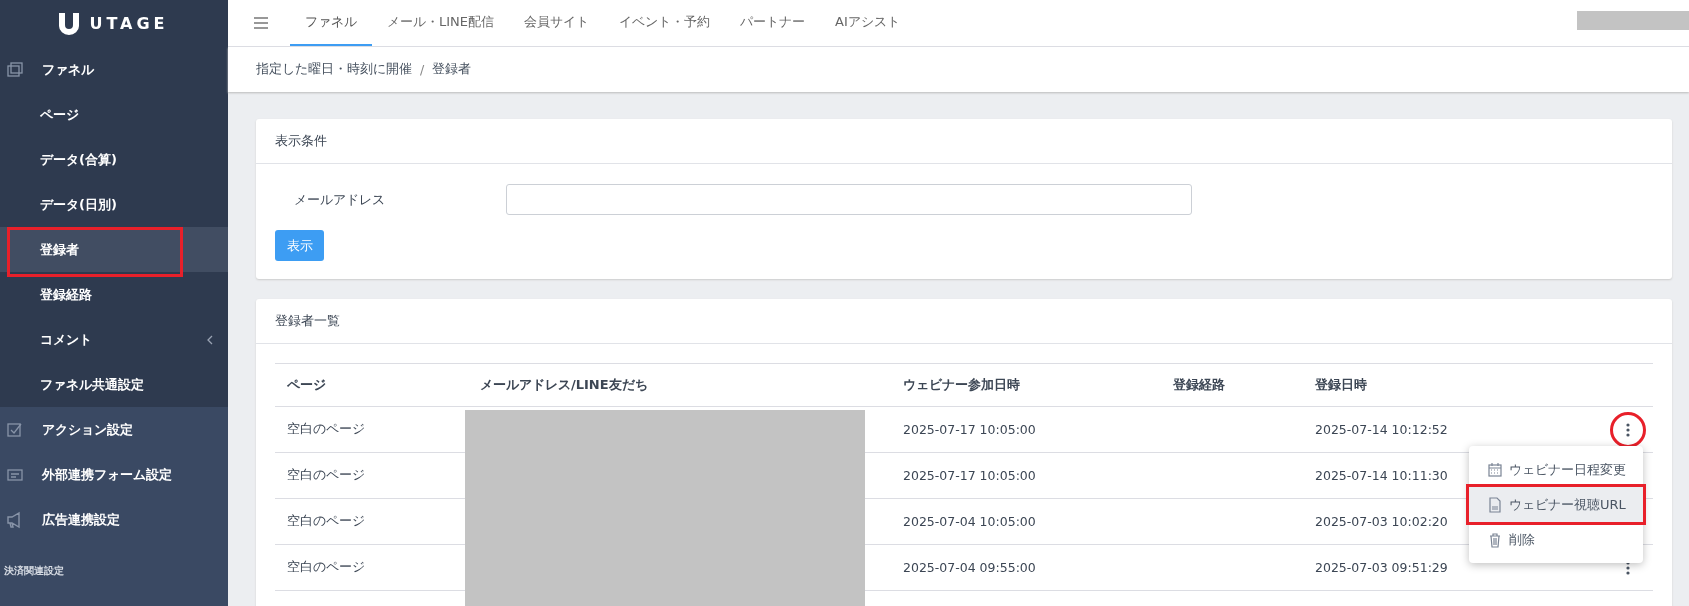 This screenshot has height=606, width=1689. I want to click on logo-text: UTAGE, so click(129, 23).